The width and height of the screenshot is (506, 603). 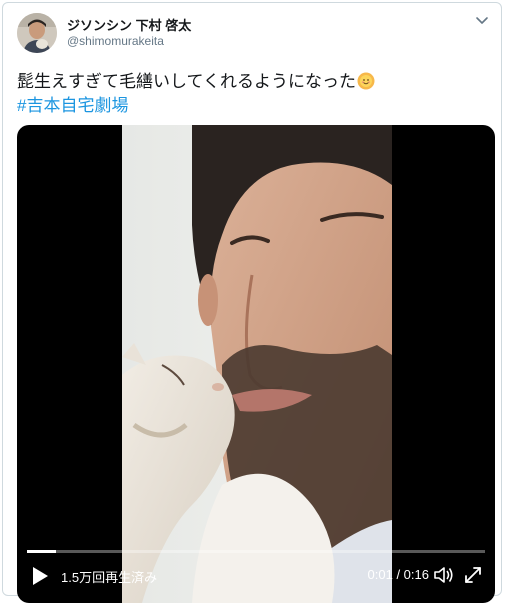 I want to click on author-handle: @shimomurakeita, so click(x=115, y=41).